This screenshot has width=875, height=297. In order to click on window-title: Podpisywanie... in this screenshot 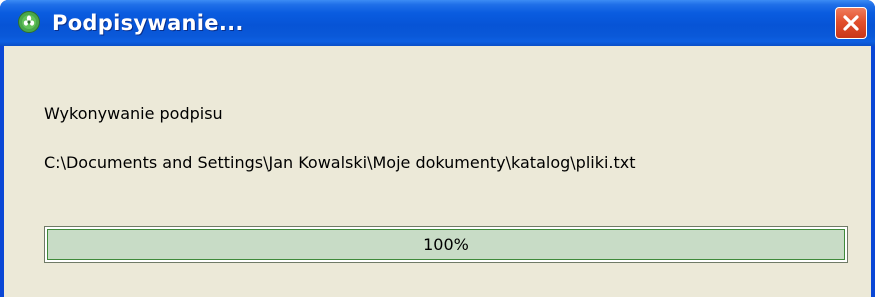, I will do `click(148, 23)`.